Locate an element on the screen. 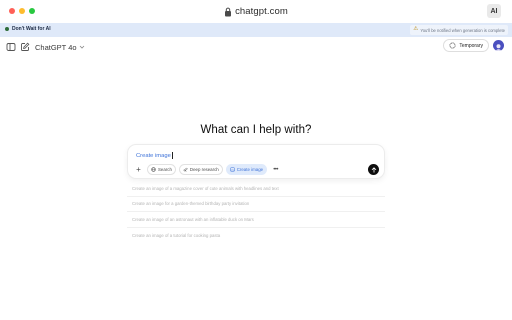 This screenshot has width=512, height=320. globe-icon is located at coordinates (153, 169).